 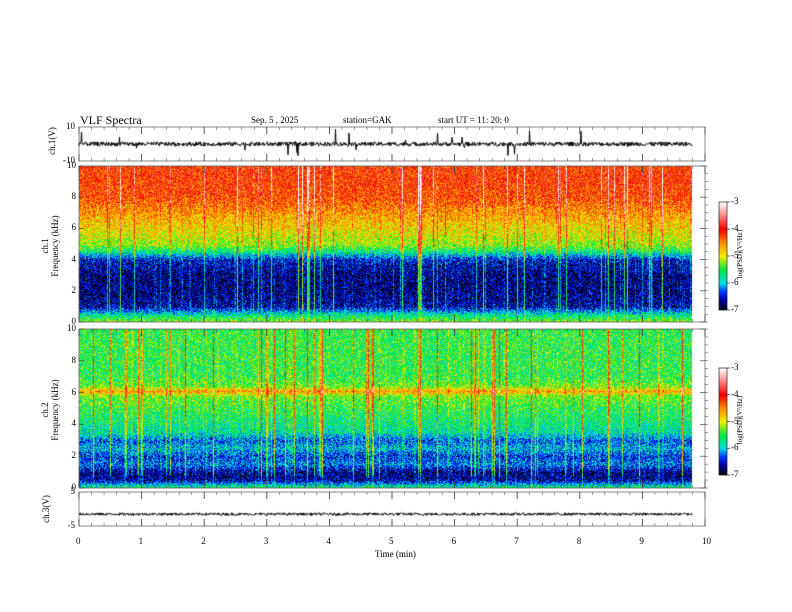 I want to click on y-tick-label: -5, so click(x=71, y=525).